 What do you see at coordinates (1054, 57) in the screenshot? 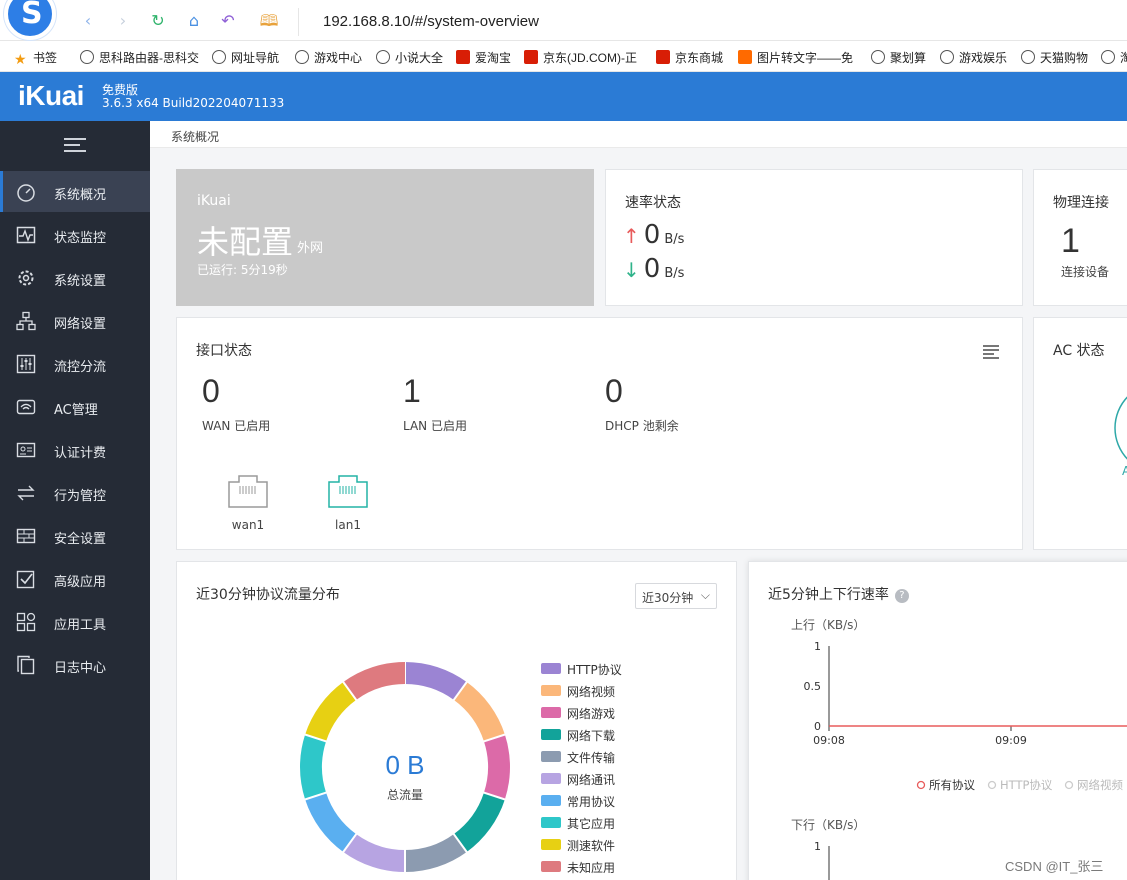
I see `bookmark-item: 天猫购物` at bounding box center [1054, 57].